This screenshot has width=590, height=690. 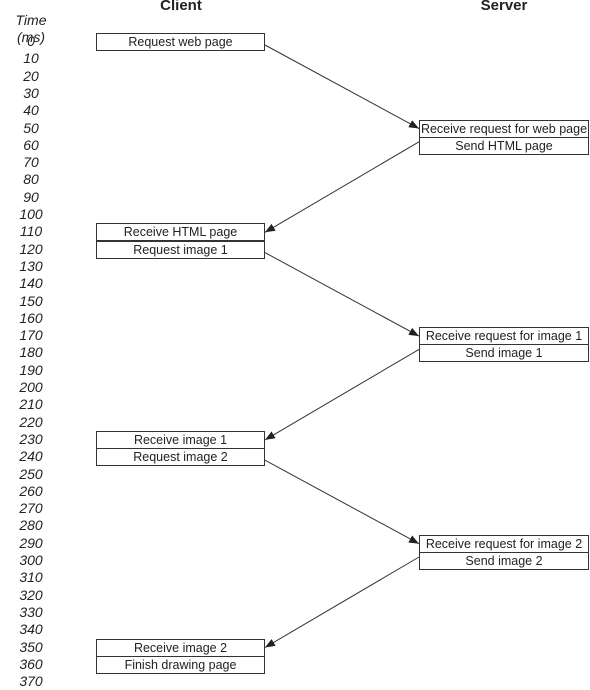 I want to click on server-event-box: Receive request for image 1, so click(x=504, y=336).